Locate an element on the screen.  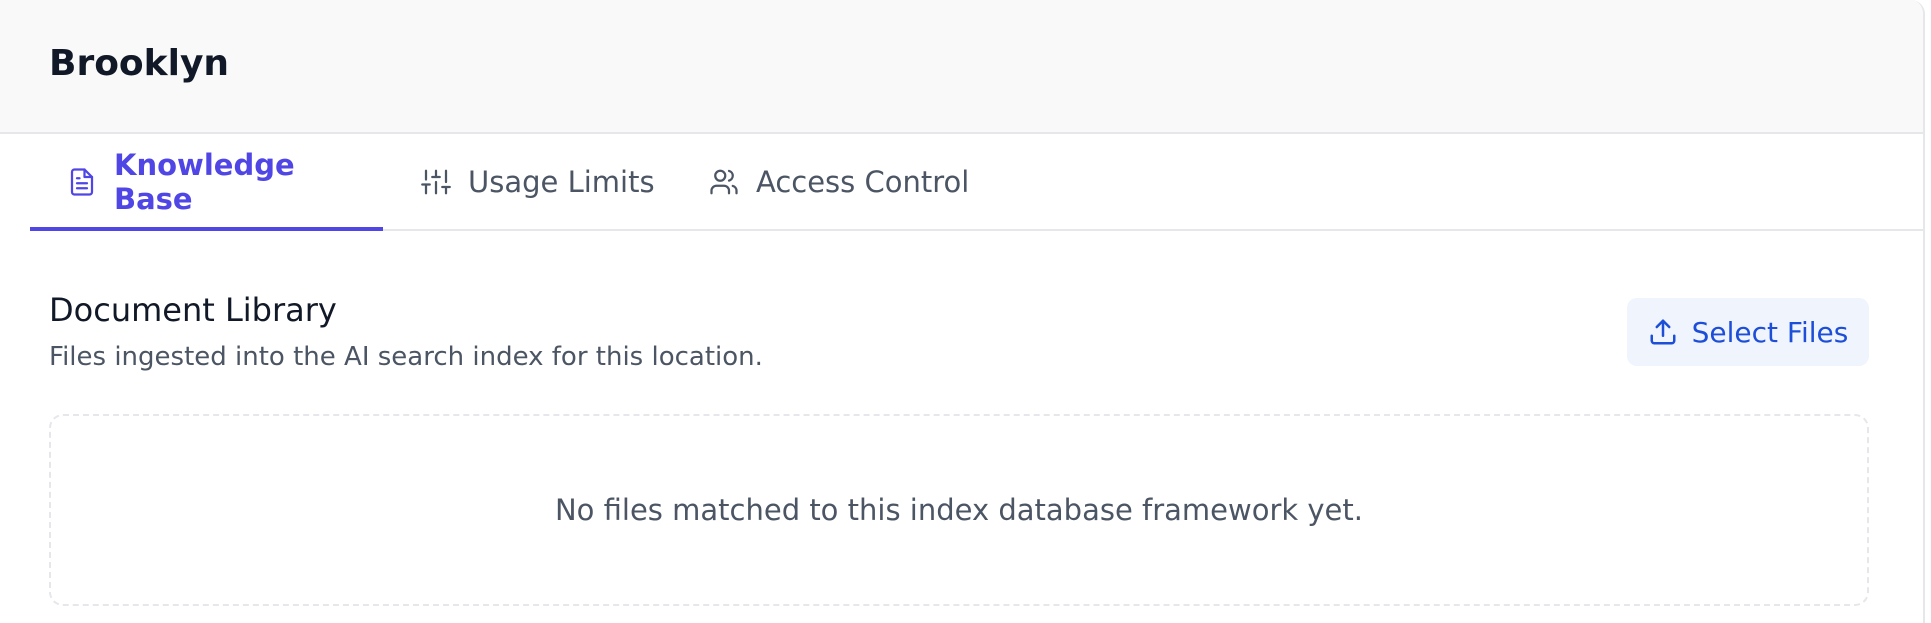
tab-knowledge-base: Knowledge Base is located at coordinates (206, 182).